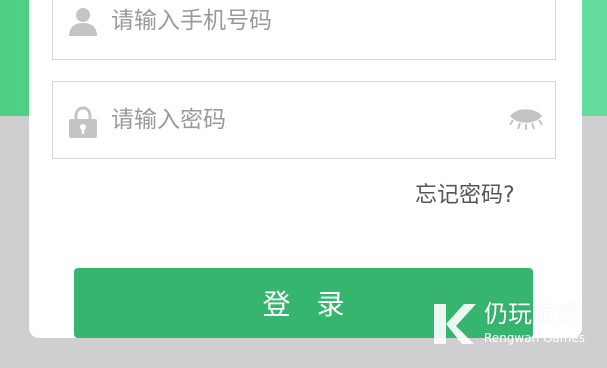 The image size is (607, 368). Describe the element at coordinates (304, 30) in the screenshot. I see `phone-field: 请输入手机号码` at that location.